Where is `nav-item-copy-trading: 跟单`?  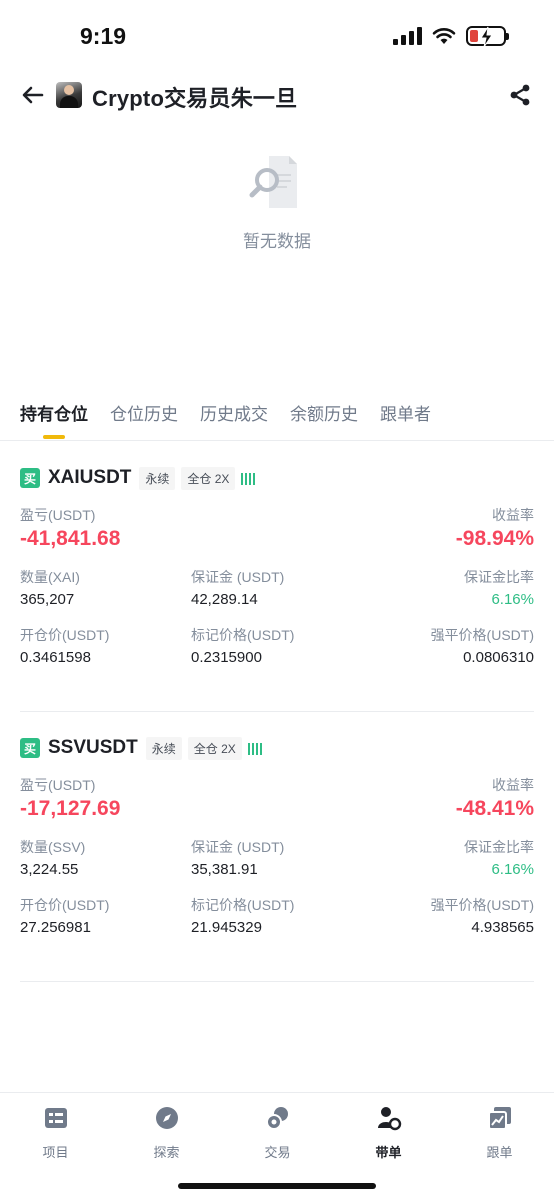
nav-item-copy-trading: 跟单 is located at coordinates (499, 1133).